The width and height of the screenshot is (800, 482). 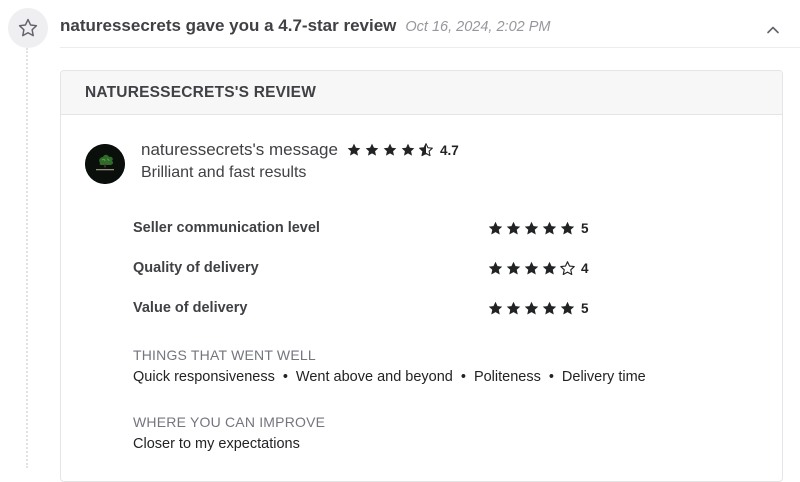 I want to click on star-outline-icon, so click(x=28, y=27).